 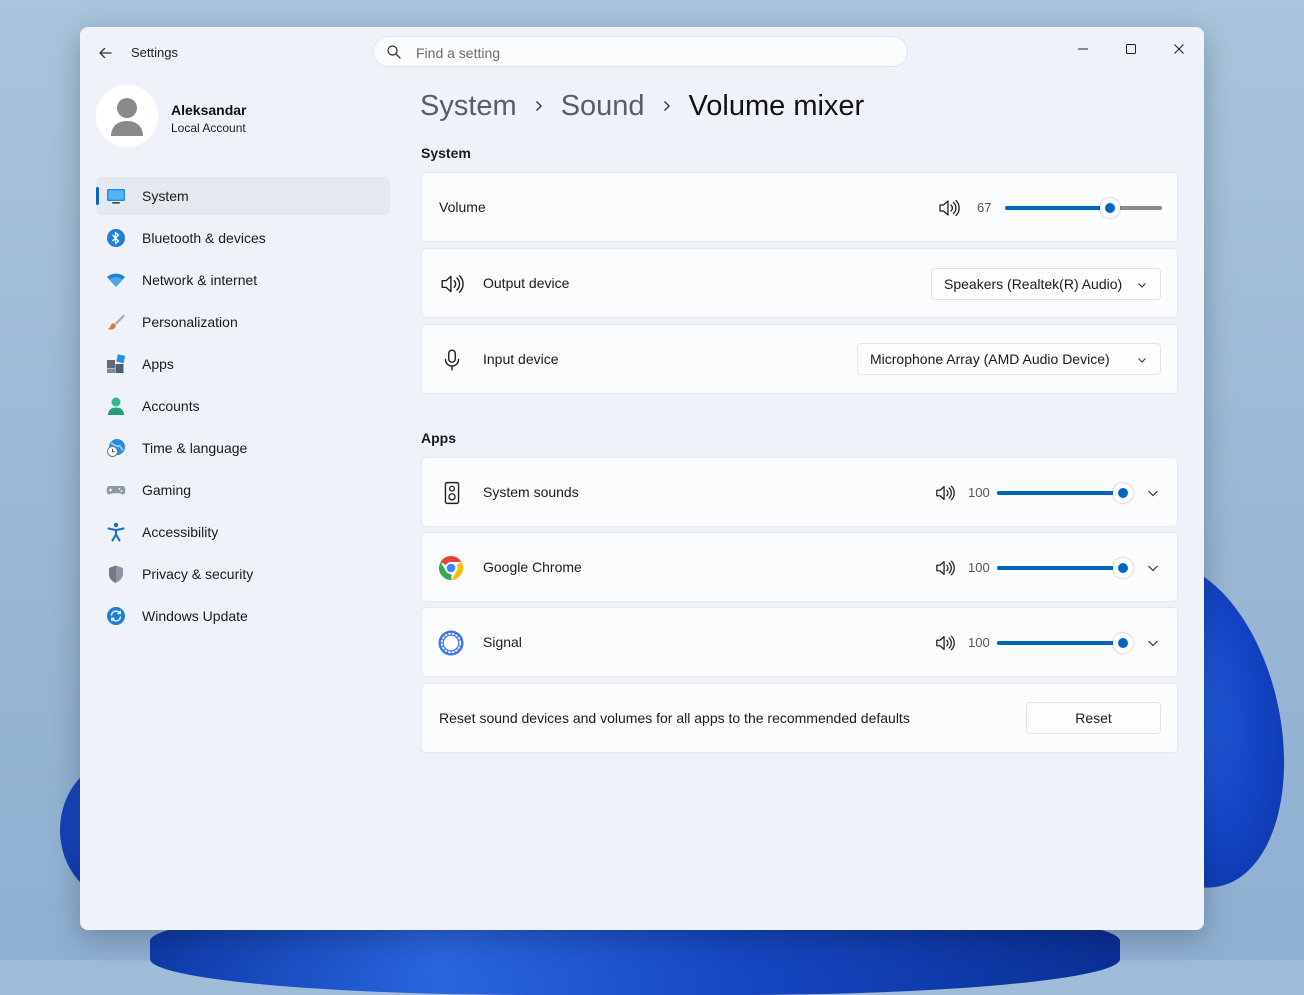 What do you see at coordinates (243, 196) in the screenshot?
I see `sidebar-item-system: System` at bounding box center [243, 196].